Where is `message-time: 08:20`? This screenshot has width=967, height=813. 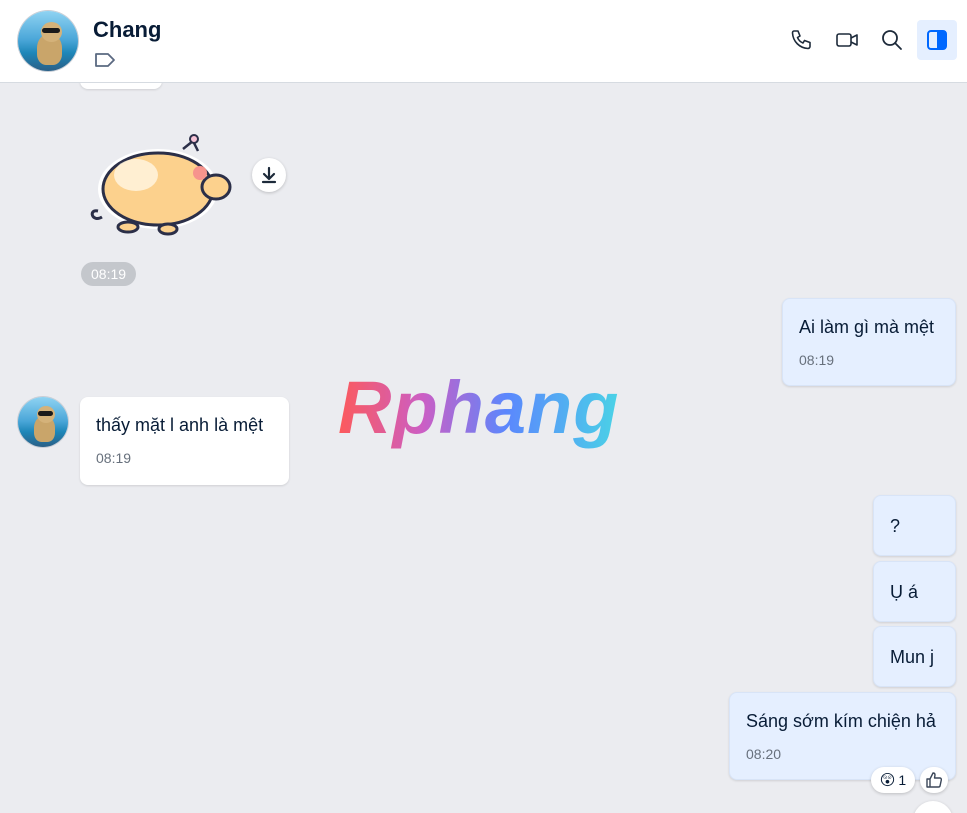
message-time: 08:20 is located at coordinates (764, 754).